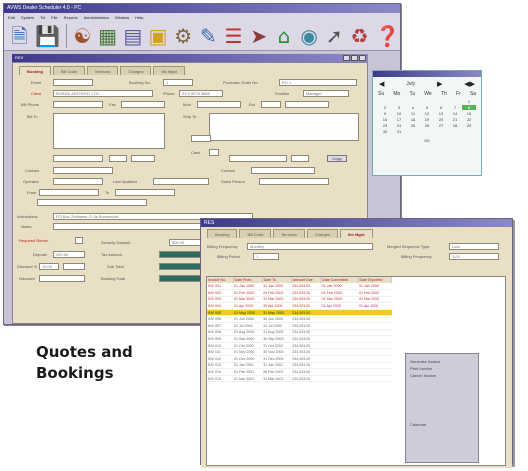  I want to click on menu-item: Reports, so click(71, 17).